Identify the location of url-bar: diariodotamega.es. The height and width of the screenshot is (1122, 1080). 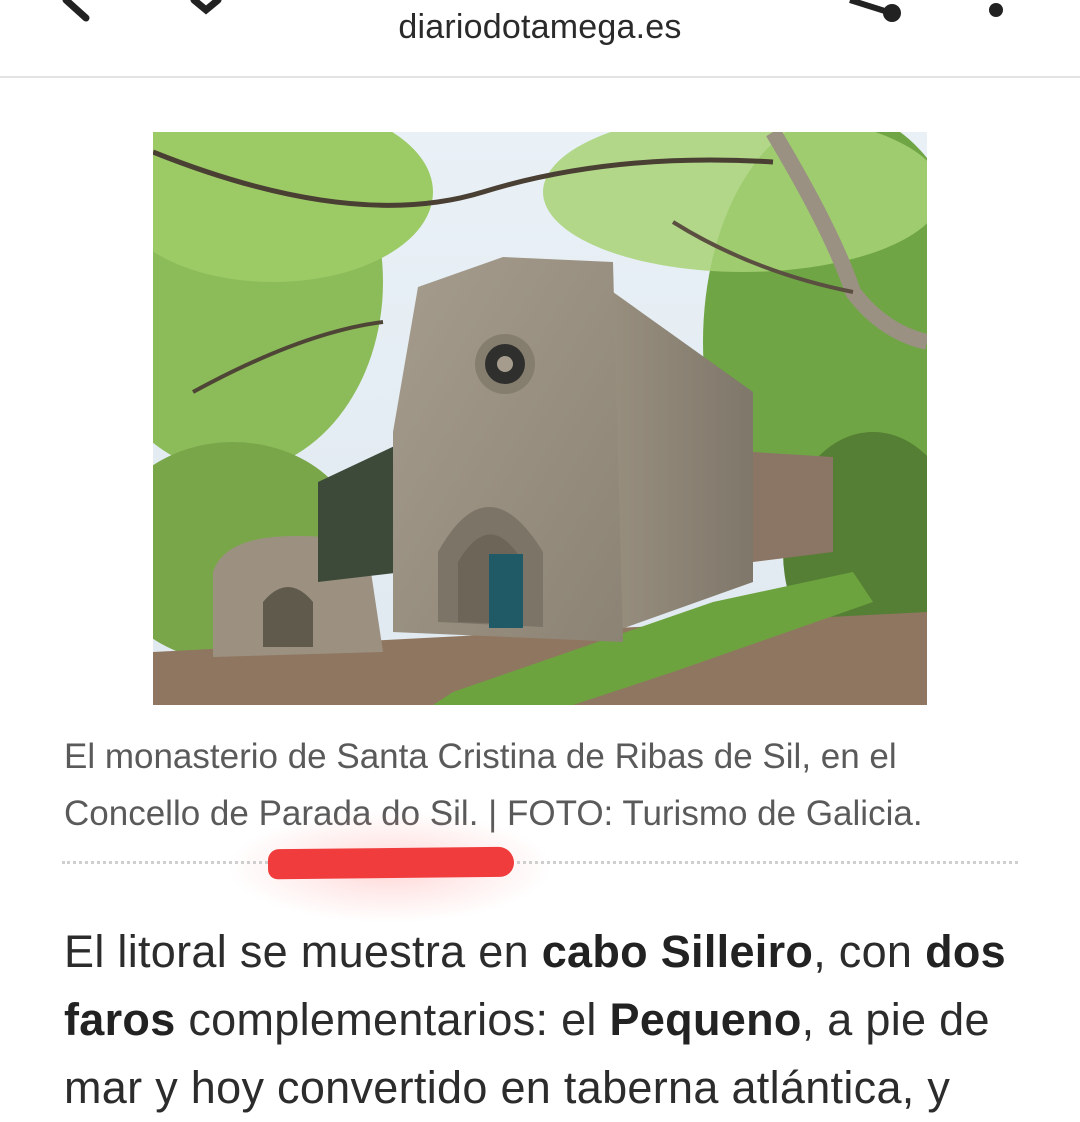
(540, 27).